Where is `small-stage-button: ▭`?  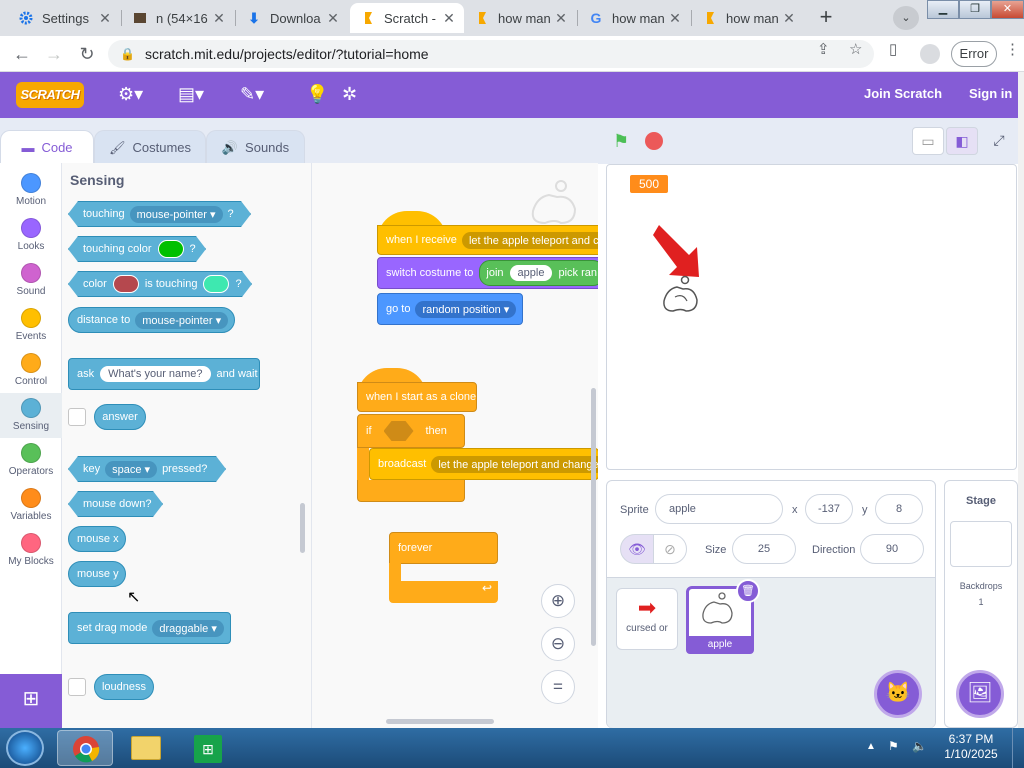 small-stage-button: ▭ is located at coordinates (928, 141).